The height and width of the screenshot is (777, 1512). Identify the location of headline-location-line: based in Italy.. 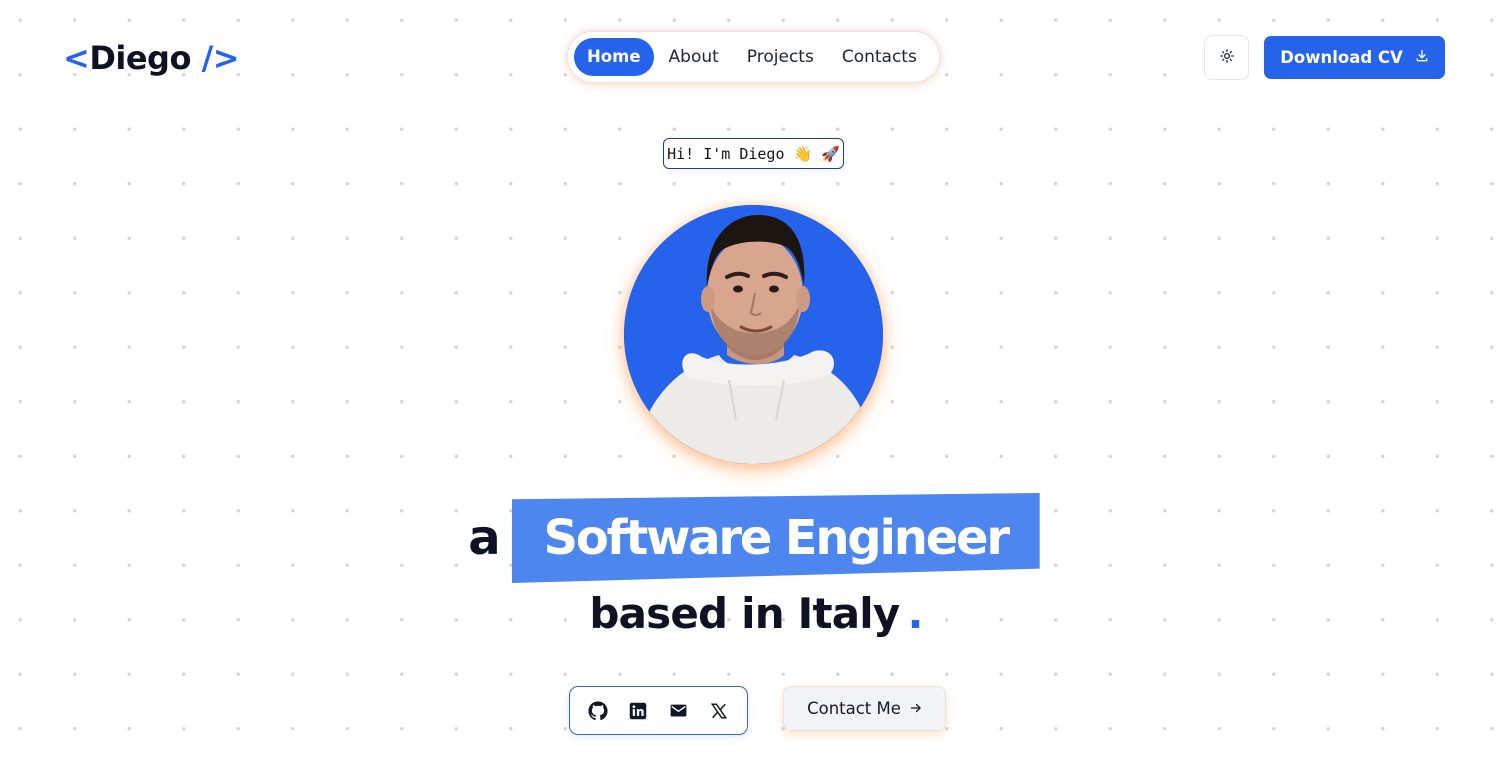
(756, 614).